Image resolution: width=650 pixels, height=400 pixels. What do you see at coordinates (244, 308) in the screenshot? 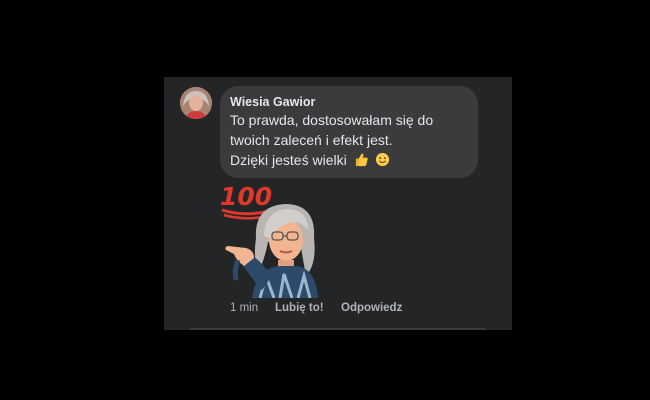
I see `comment-timestamp: 1 min` at bounding box center [244, 308].